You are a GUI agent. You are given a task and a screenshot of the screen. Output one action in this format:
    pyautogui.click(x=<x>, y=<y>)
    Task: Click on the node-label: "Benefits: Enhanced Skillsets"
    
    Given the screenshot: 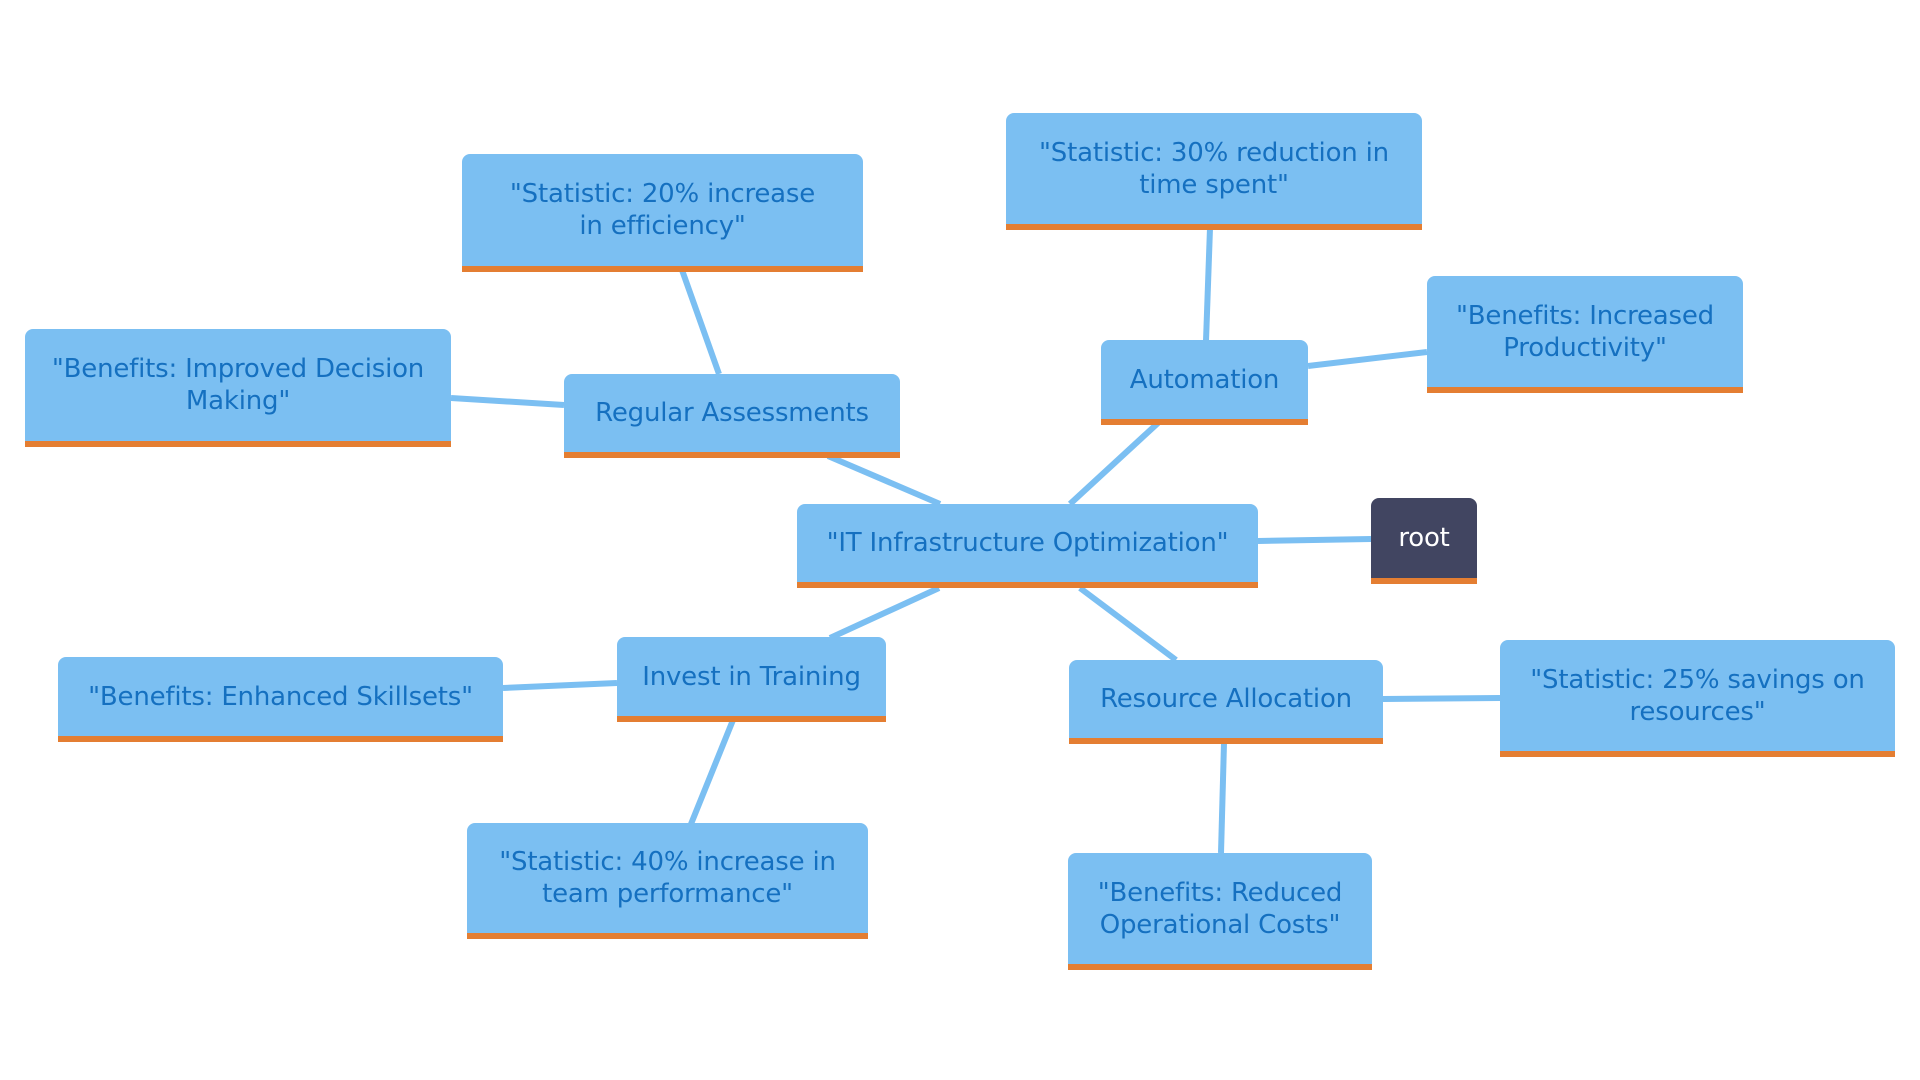 What is the action you would take?
    pyautogui.click(x=280, y=696)
    